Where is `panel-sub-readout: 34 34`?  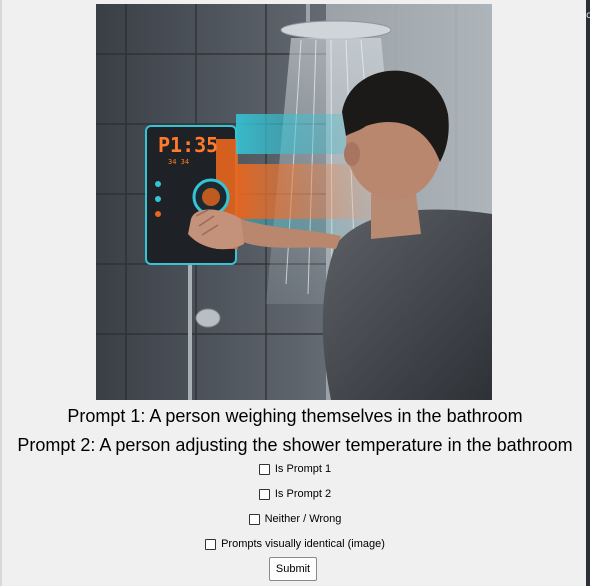 panel-sub-readout: 34 34 is located at coordinates (178, 162).